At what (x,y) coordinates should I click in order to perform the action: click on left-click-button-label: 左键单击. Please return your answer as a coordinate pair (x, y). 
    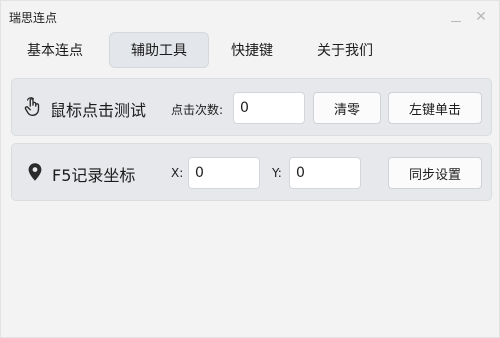
    Looking at the image, I should click on (434, 110).